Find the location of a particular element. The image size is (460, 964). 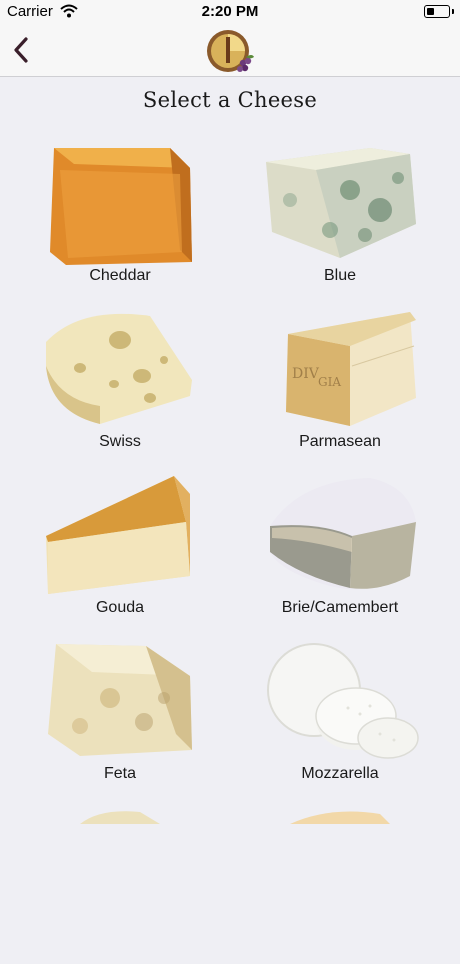

status-bar: Carrier 2:20 PM is located at coordinates (230, 12).